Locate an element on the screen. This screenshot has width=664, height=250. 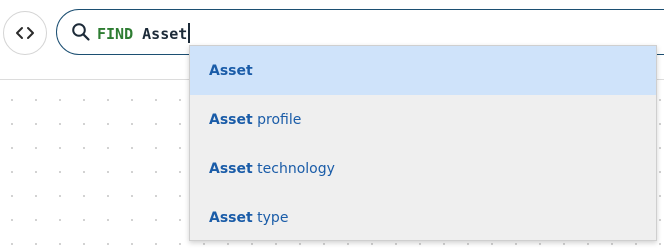
suggestion-asset-profile: Asset profile is located at coordinates (423, 119).